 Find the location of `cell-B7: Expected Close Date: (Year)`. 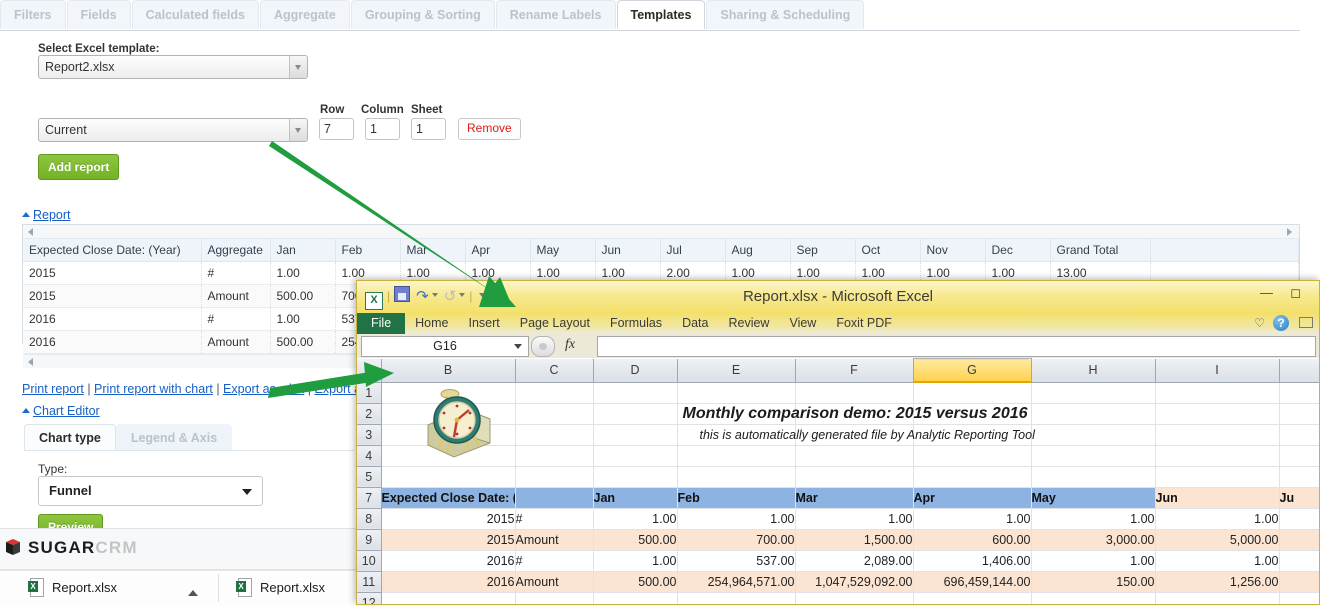

cell-B7: Expected Close Date: (Year) is located at coordinates (448, 498).